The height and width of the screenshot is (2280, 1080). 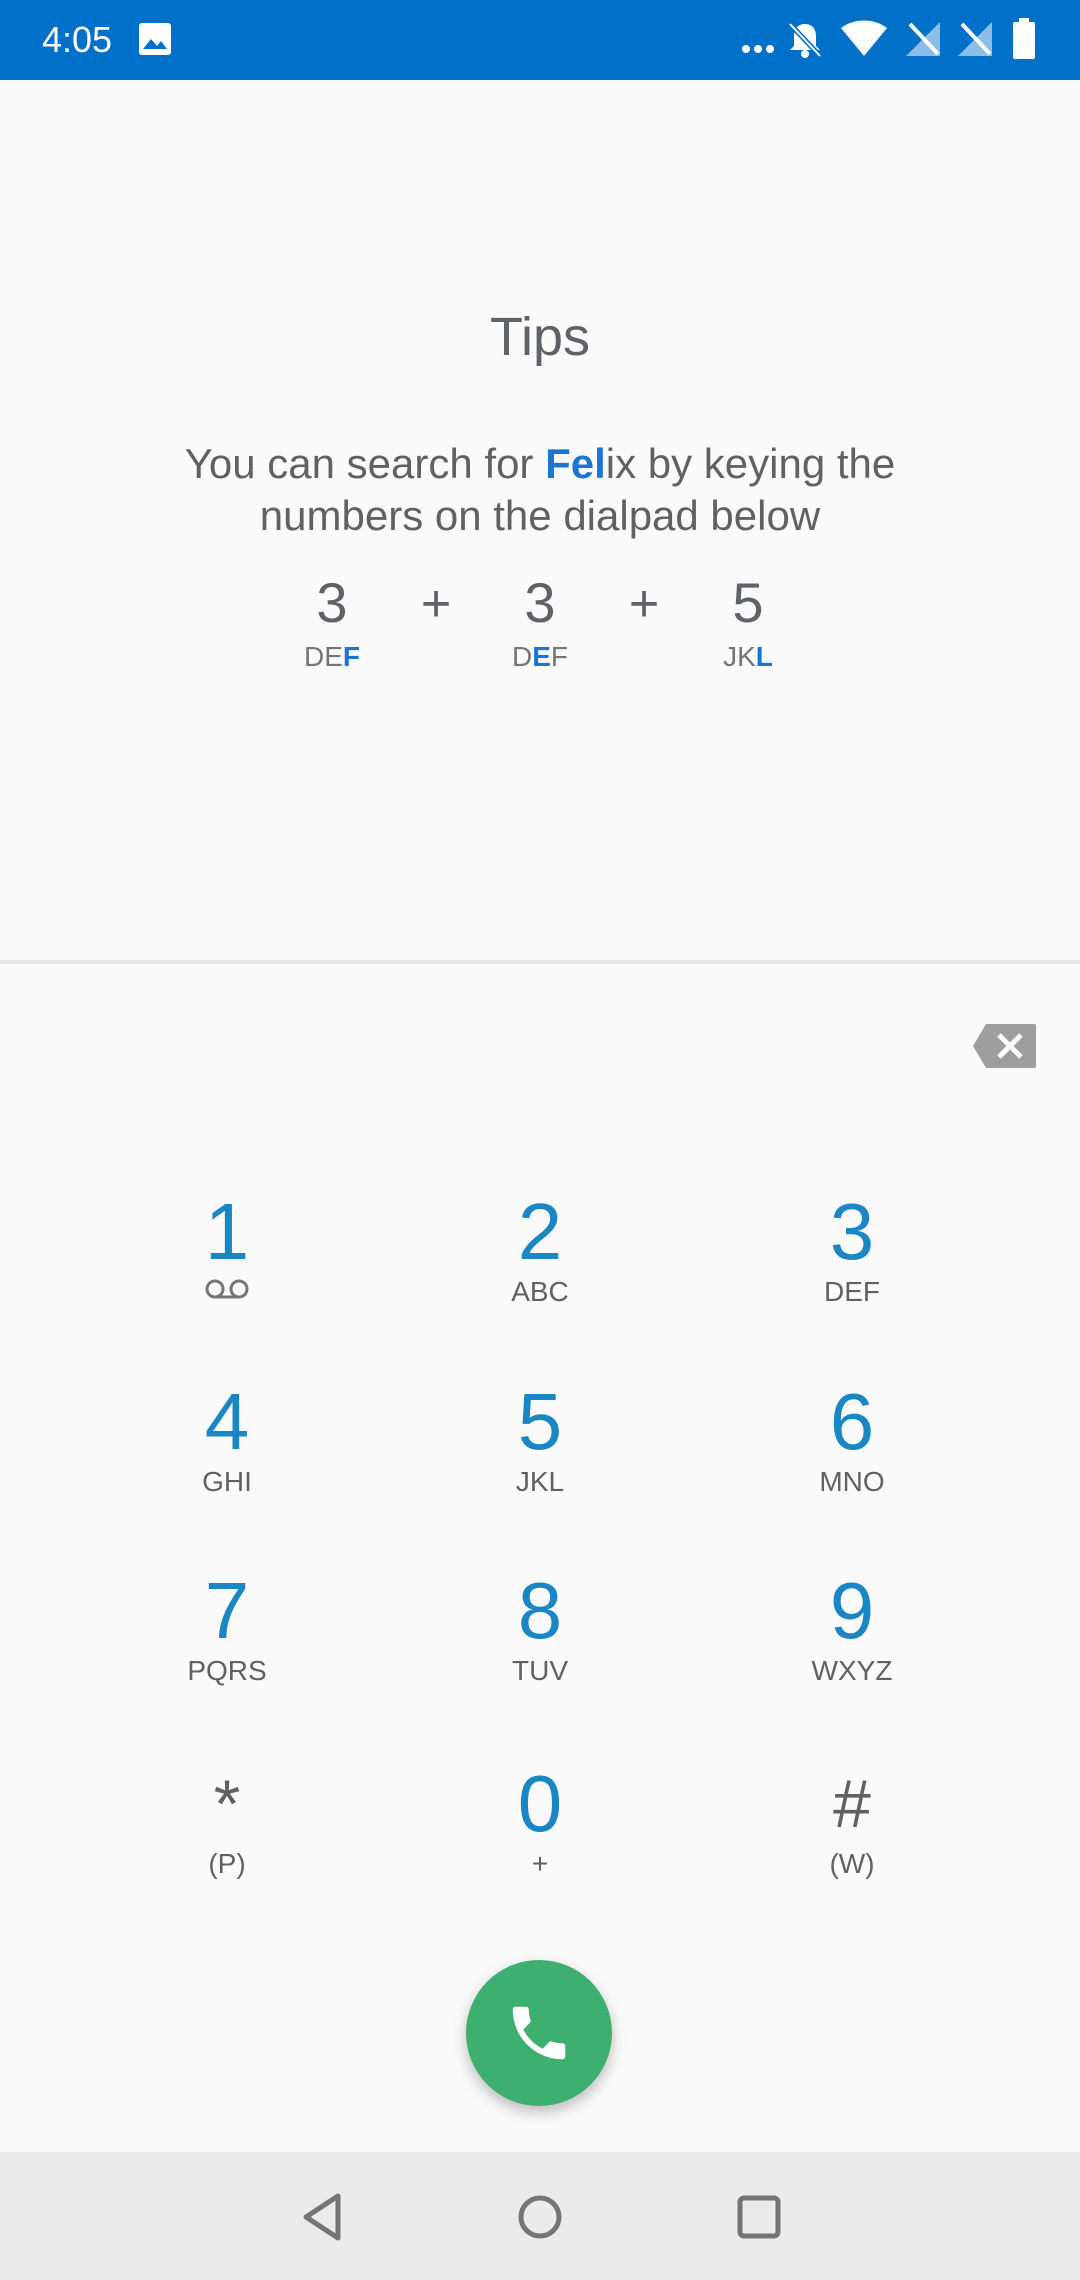 I want to click on key-letters: JKL, so click(x=540, y=1481).